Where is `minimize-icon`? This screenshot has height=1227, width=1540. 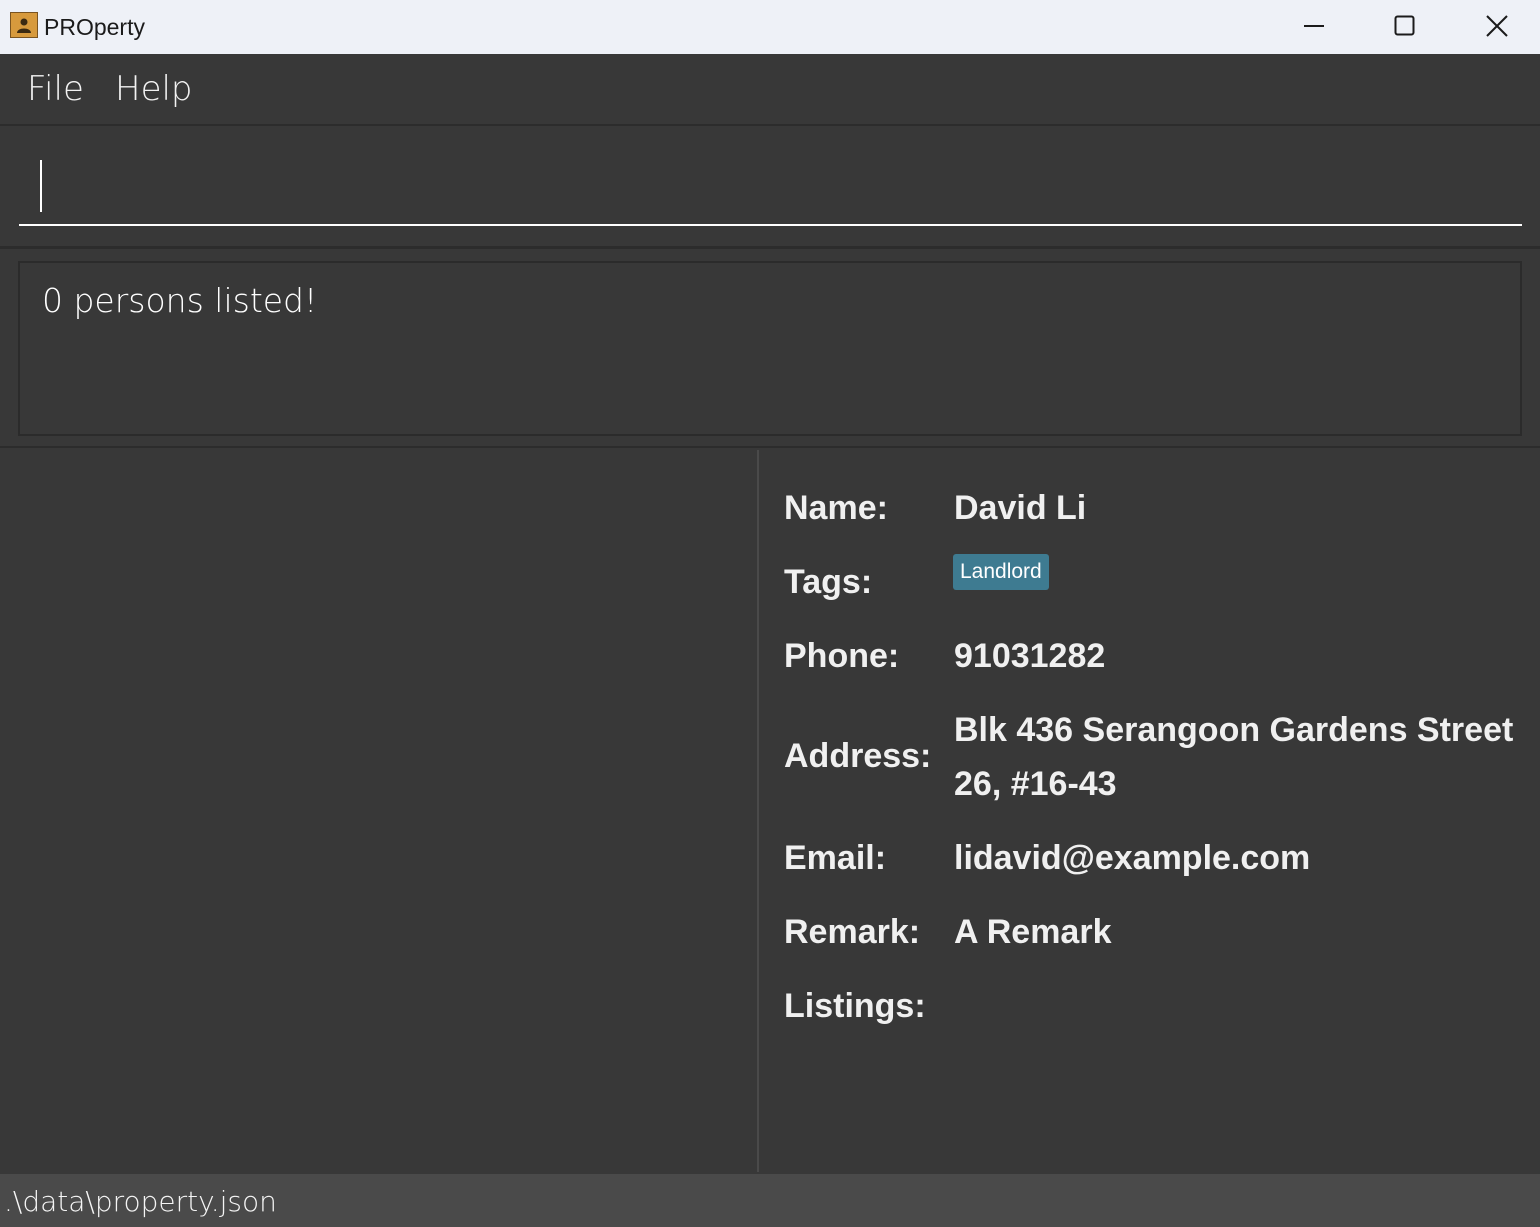
minimize-icon is located at coordinates (1314, 26).